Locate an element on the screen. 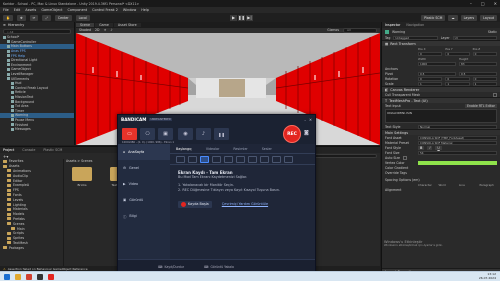 Image resolution: width=500 pixels, height=281 pixels. minimize-icon: – is located at coordinates (471, 3).